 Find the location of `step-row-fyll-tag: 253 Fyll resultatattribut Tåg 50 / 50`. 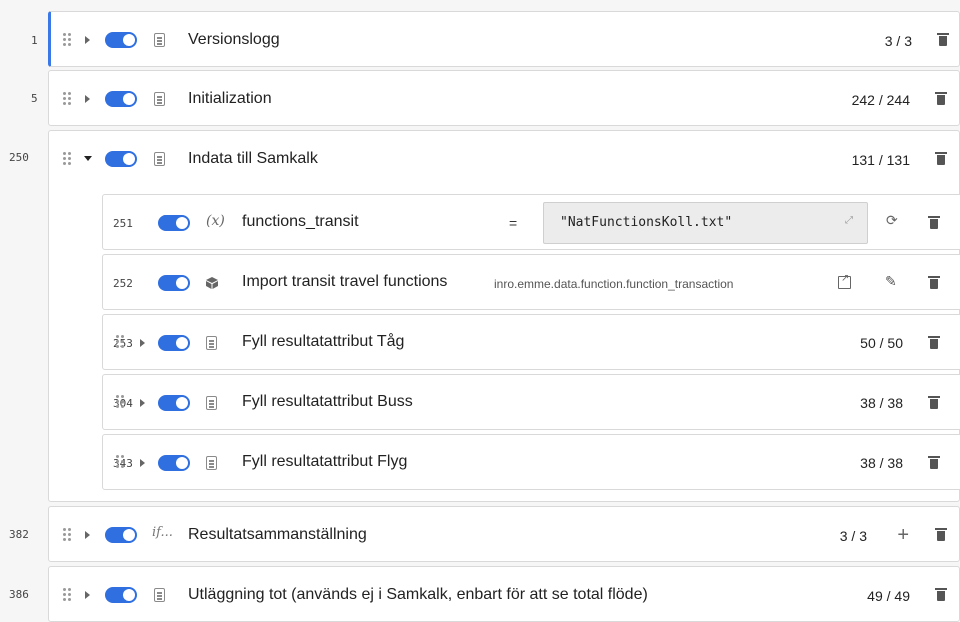

step-row-fyll-tag: 253 Fyll resultatattribut Tåg 50 / 50 is located at coordinates (531, 342).